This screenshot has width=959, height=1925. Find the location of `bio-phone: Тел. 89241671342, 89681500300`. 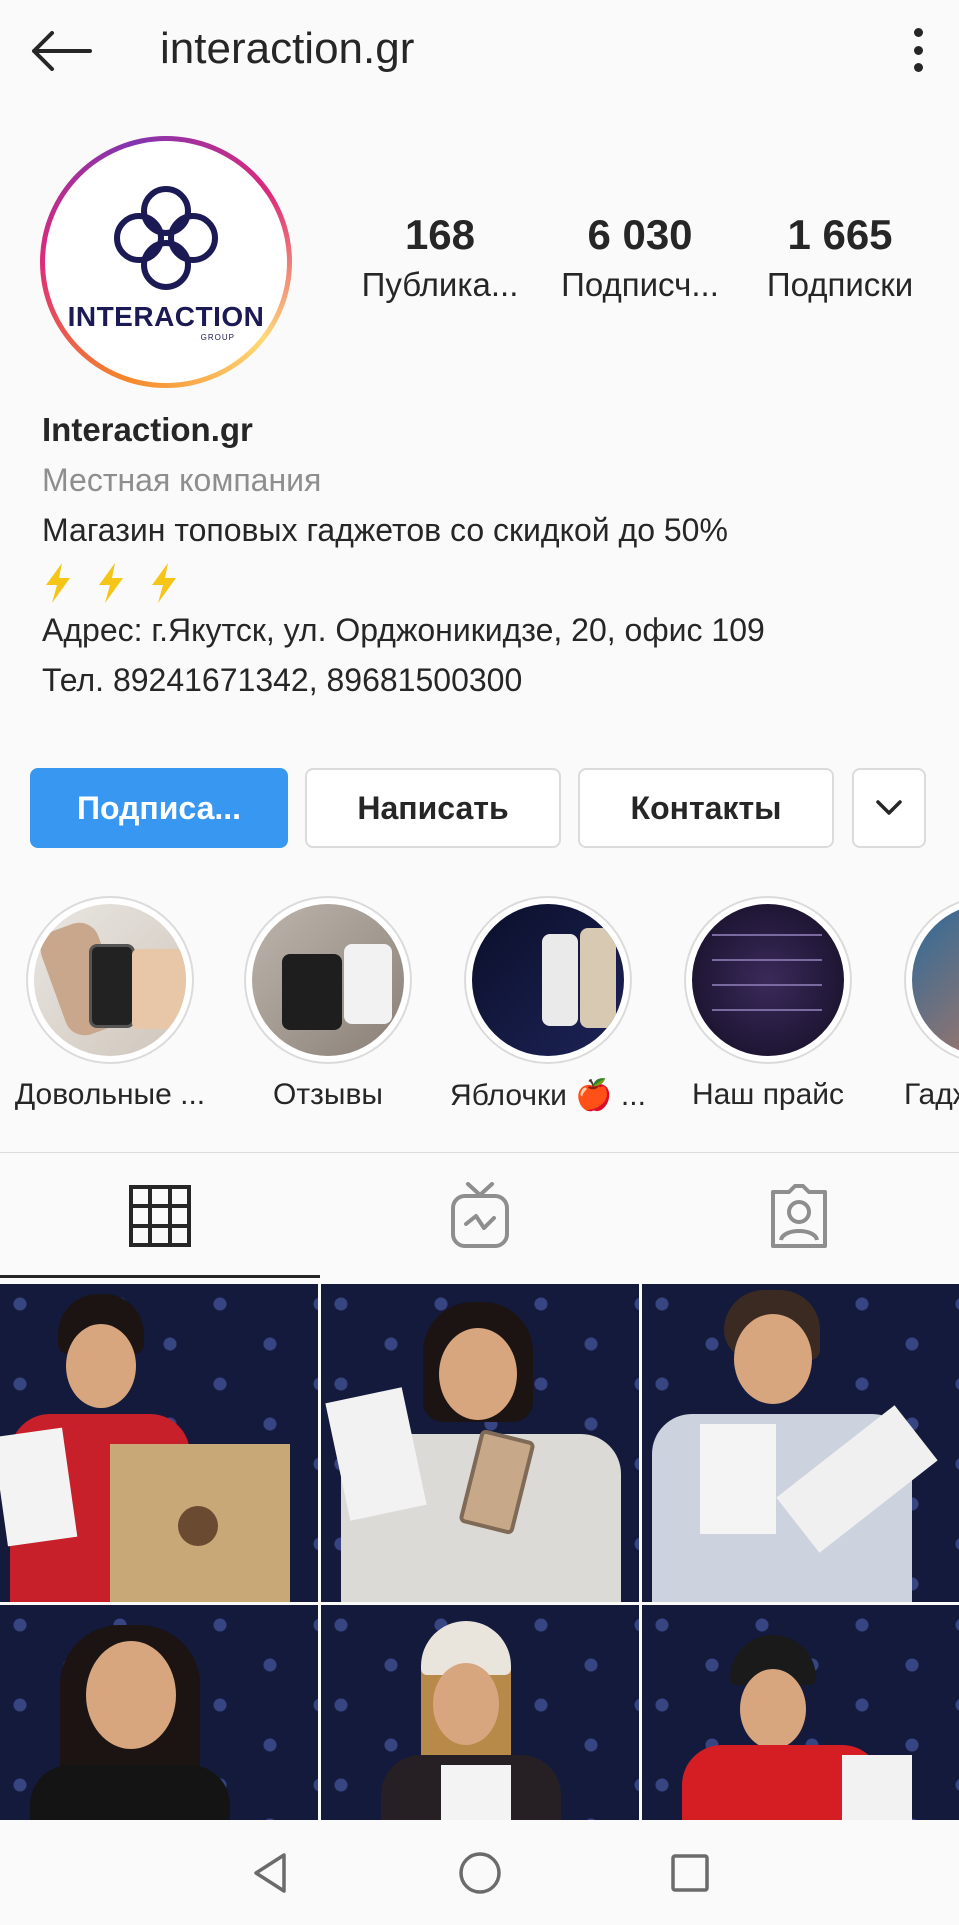

bio-phone: Тел. 89241671342, 89681500300 is located at coordinates (492, 680).